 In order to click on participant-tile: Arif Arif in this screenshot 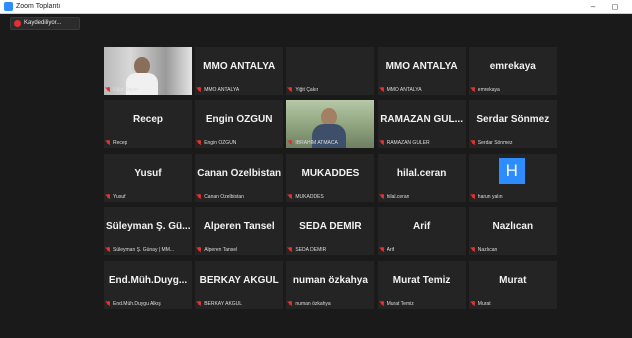, I will do `click(421, 231)`.